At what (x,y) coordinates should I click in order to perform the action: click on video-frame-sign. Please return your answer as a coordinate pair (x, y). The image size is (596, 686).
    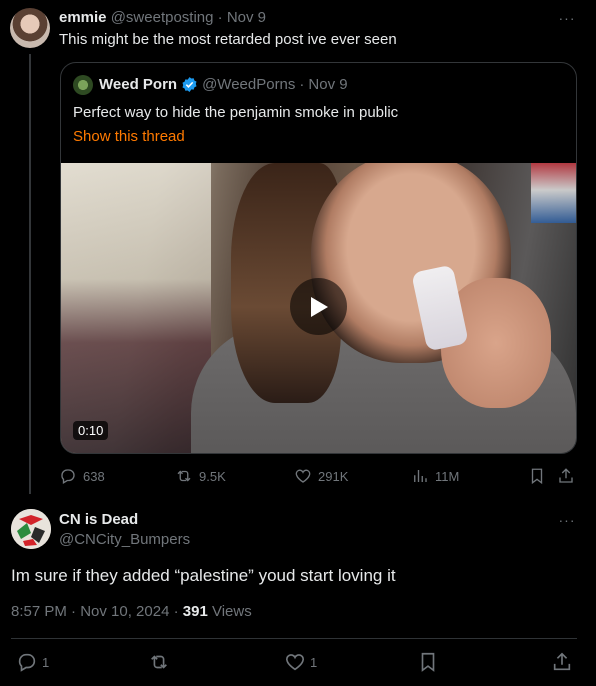
    Looking at the image, I should click on (553, 193).